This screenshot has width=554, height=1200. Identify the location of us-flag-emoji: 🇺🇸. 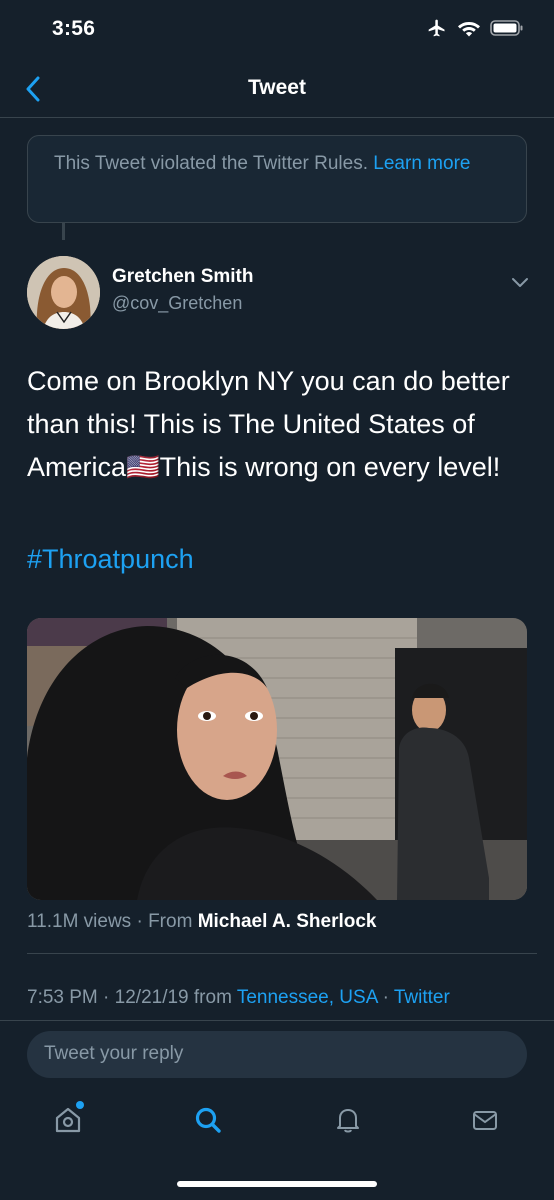
(143, 467).